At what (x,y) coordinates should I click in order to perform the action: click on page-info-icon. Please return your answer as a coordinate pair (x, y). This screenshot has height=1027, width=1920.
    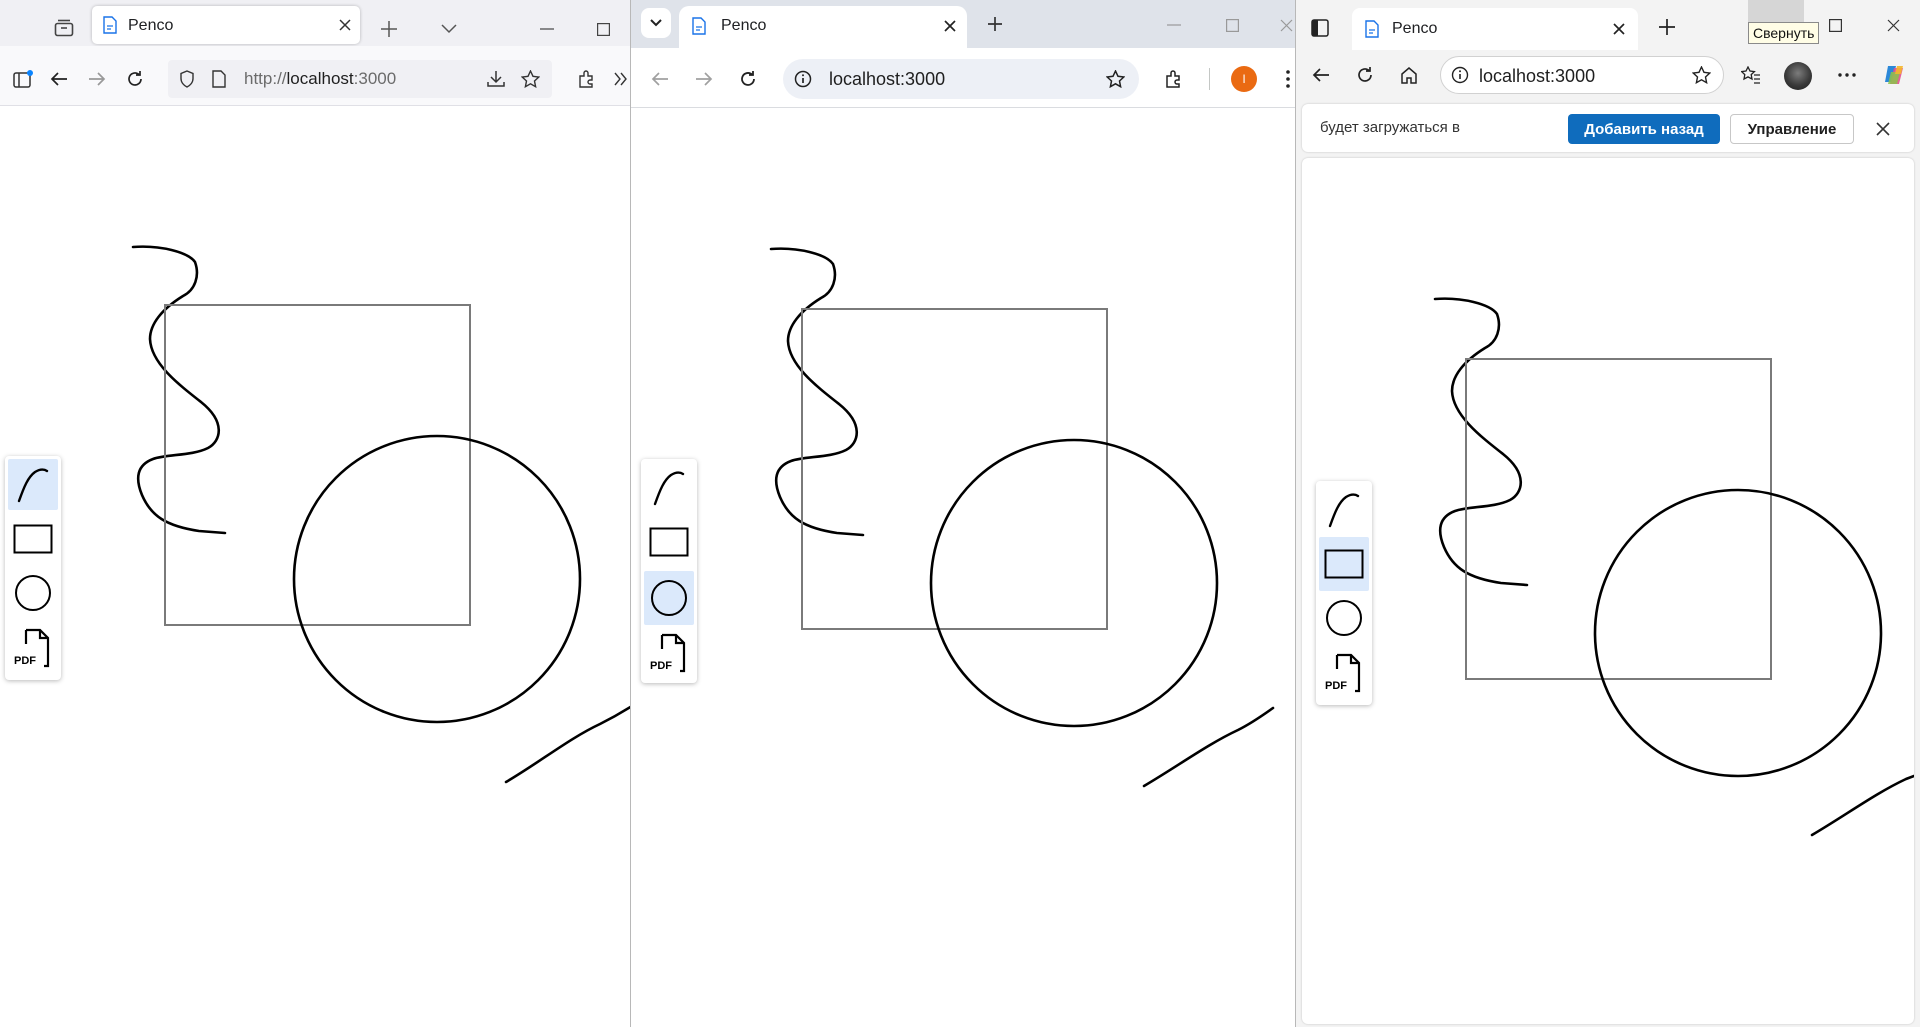
    Looking at the image, I should click on (219, 79).